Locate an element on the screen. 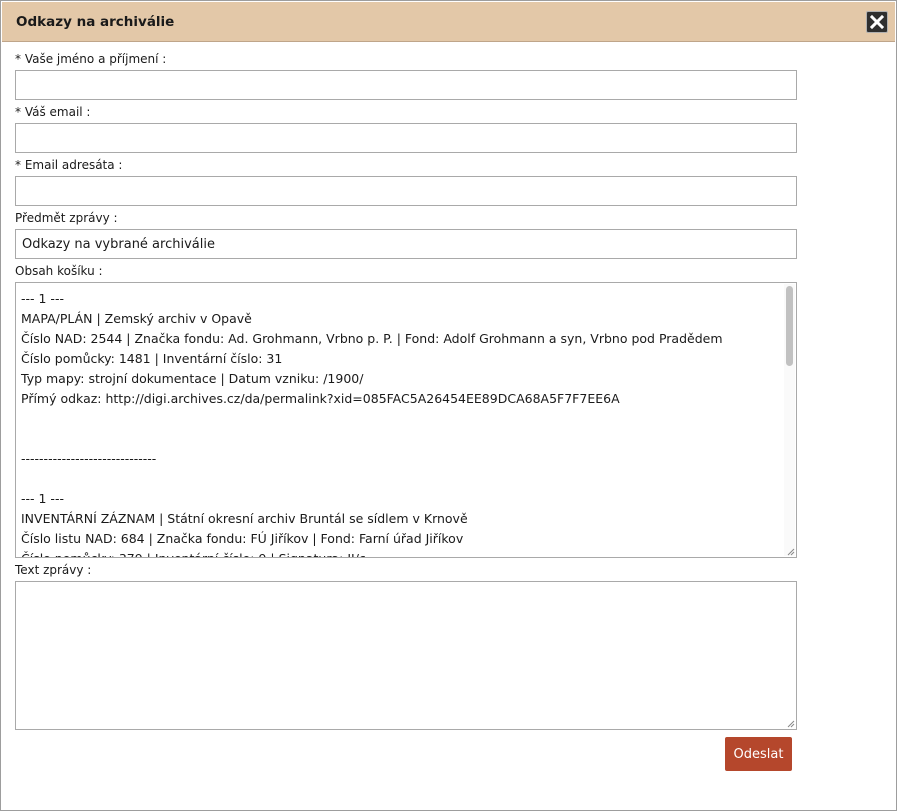 The image size is (897, 811). cart-line: ------------------------------ is located at coordinates (89, 458).